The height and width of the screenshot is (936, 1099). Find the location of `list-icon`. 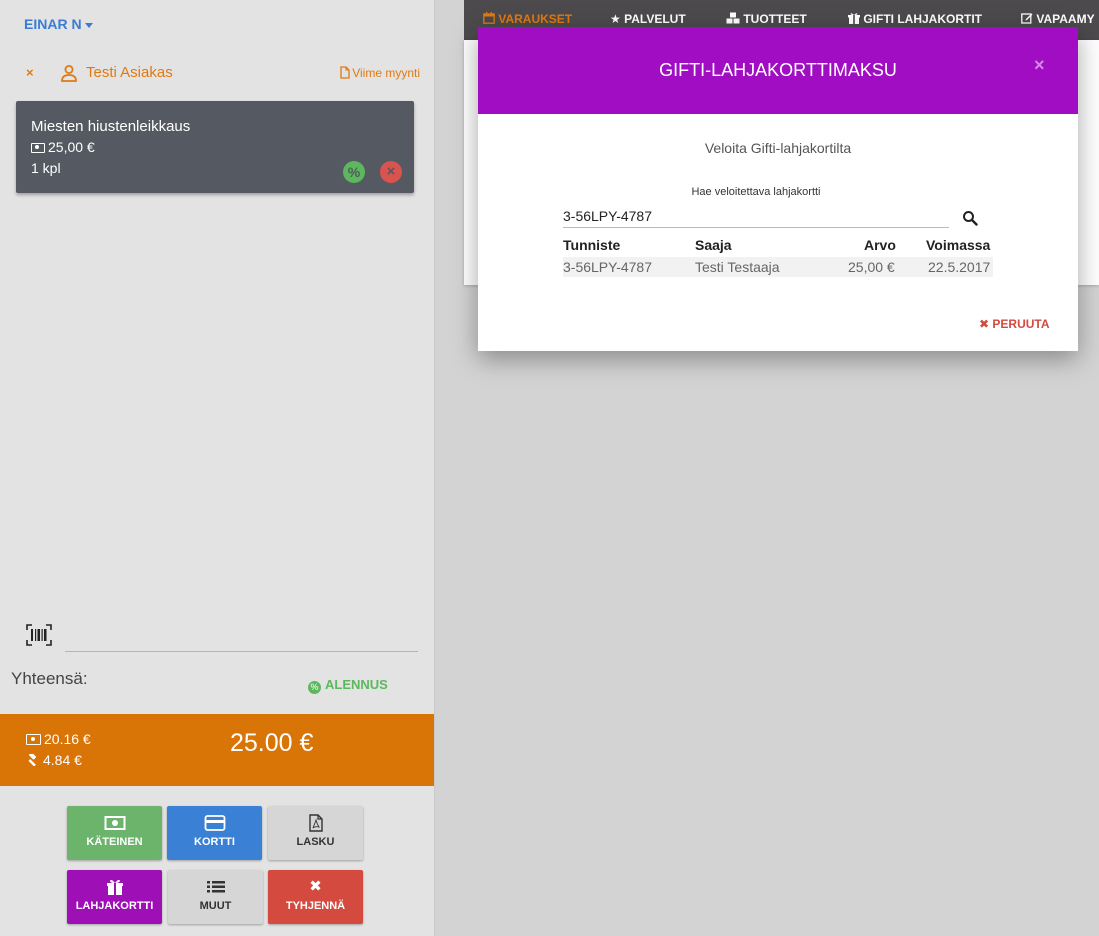

list-icon is located at coordinates (215, 887).